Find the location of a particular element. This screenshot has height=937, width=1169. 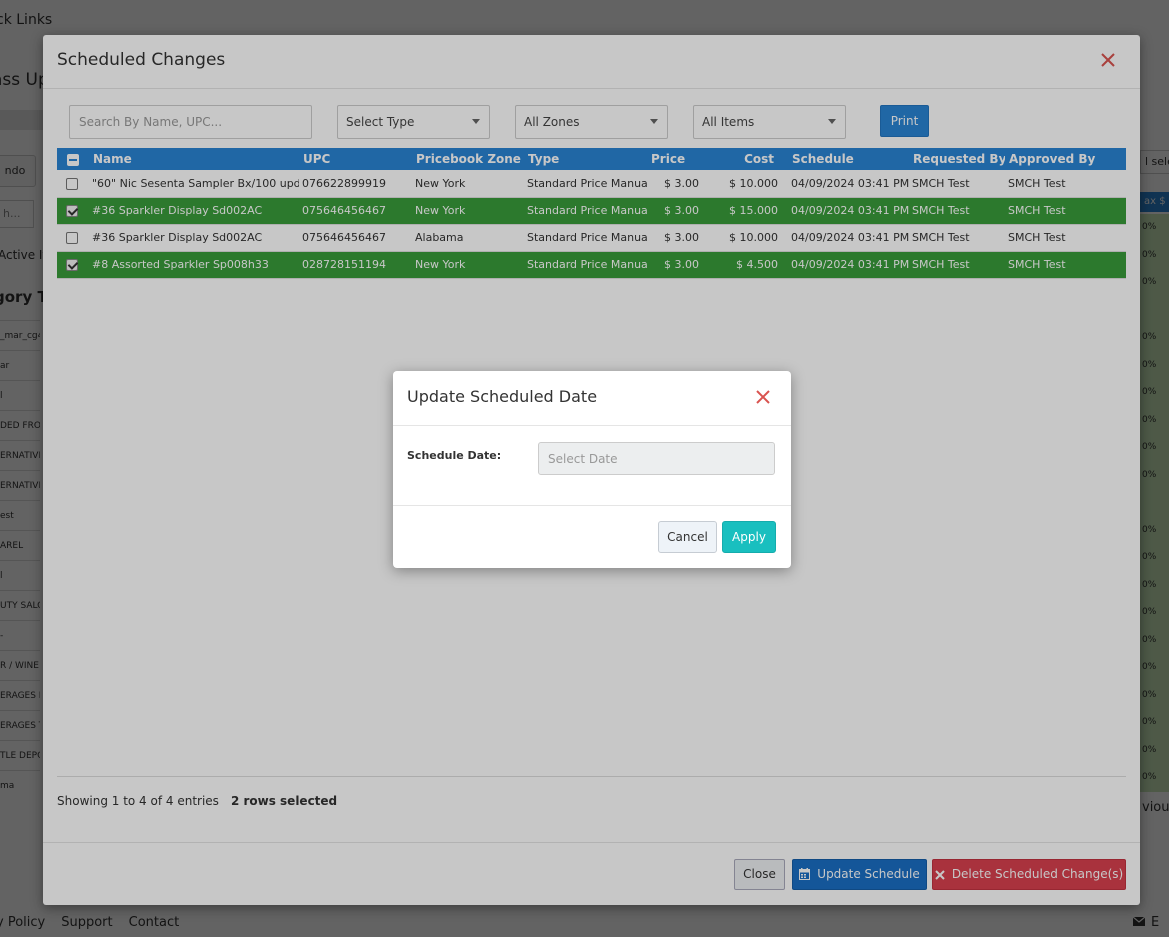

close-icon is located at coordinates (763, 397).